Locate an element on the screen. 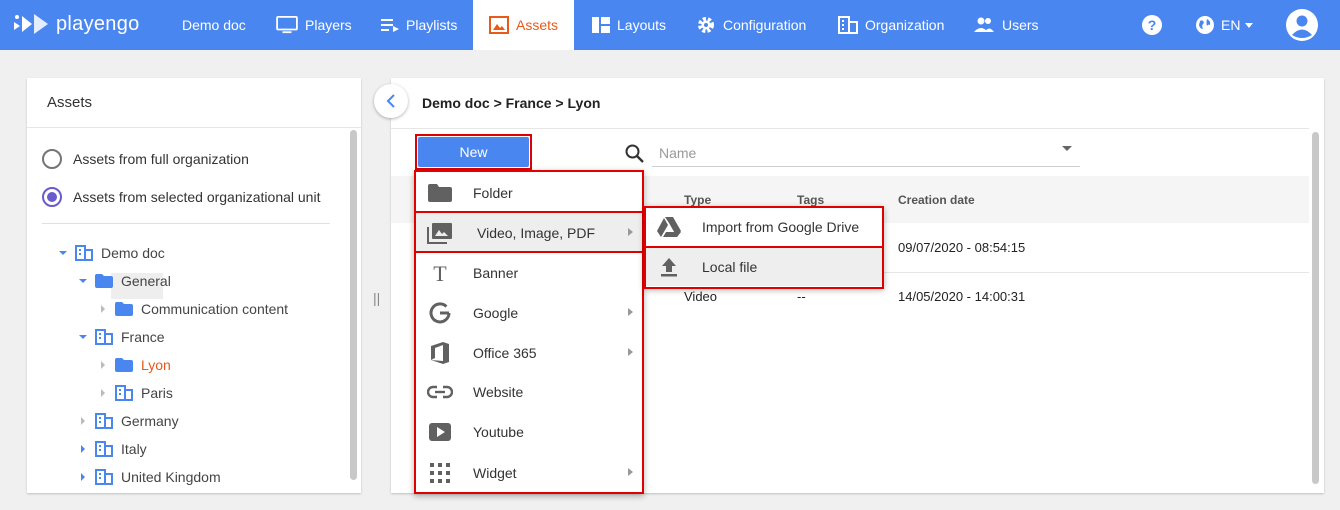 The width and height of the screenshot is (1340, 510). tree-label: Lyon is located at coordinates (156, 365).